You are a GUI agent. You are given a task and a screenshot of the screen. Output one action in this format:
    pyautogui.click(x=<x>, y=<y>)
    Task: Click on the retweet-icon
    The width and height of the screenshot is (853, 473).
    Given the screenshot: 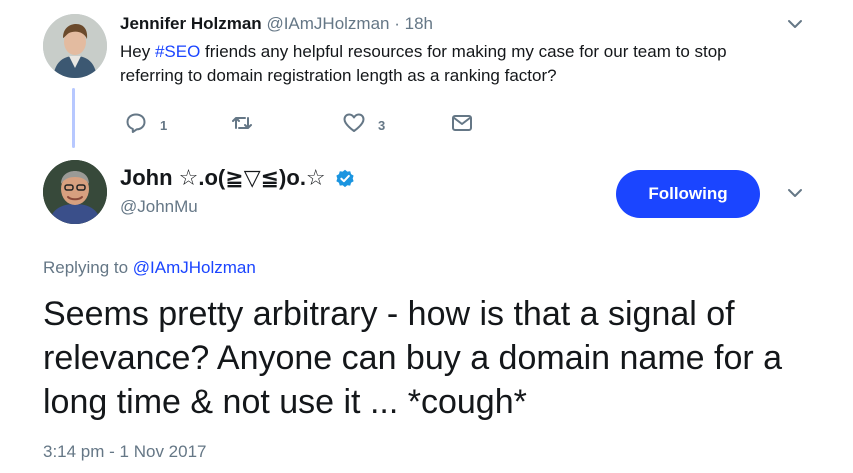 What is the action you would take?
    pyautogui.click(x=242, y=123)
    